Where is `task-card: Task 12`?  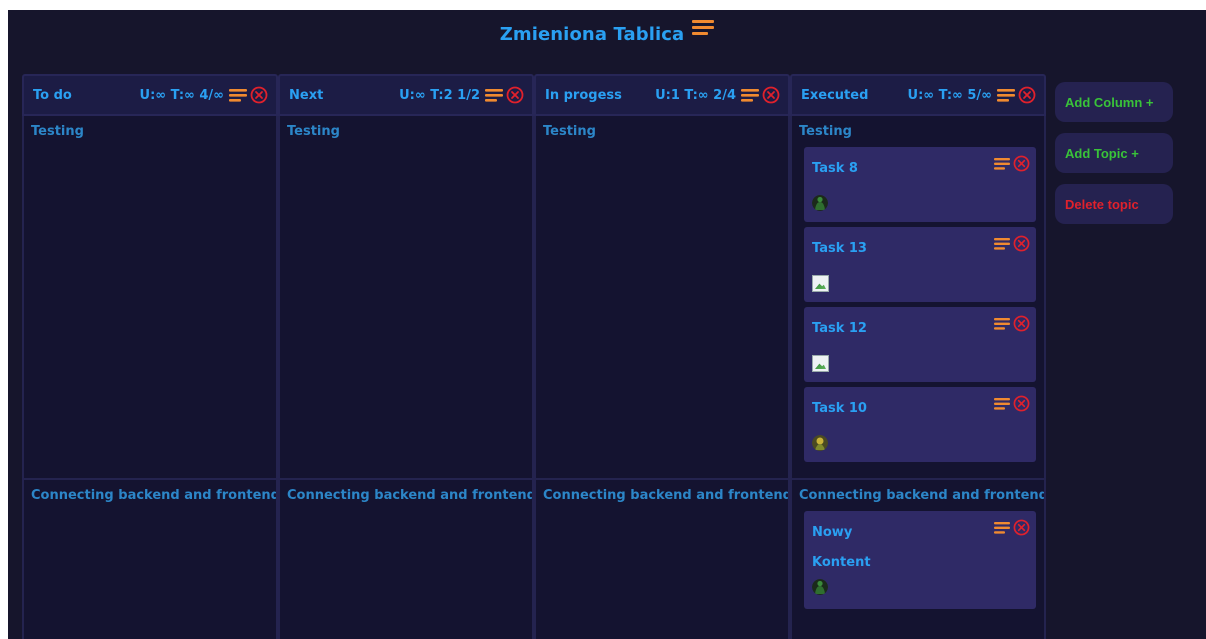
task-card: Task 12 is located at coordinates (920, 344).